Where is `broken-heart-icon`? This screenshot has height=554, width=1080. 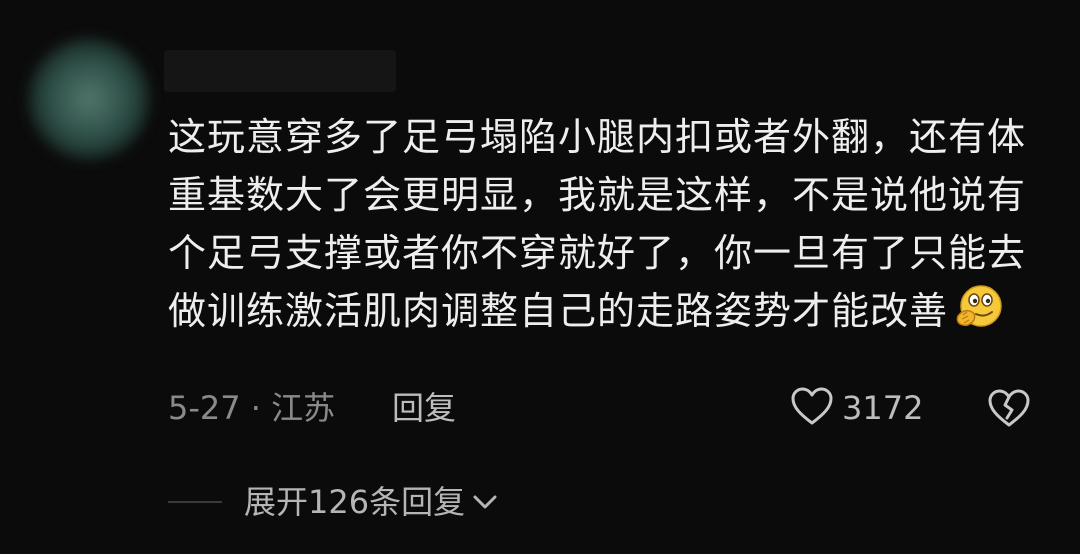 broken-heart-icon is located at coordinates (1009, 410).